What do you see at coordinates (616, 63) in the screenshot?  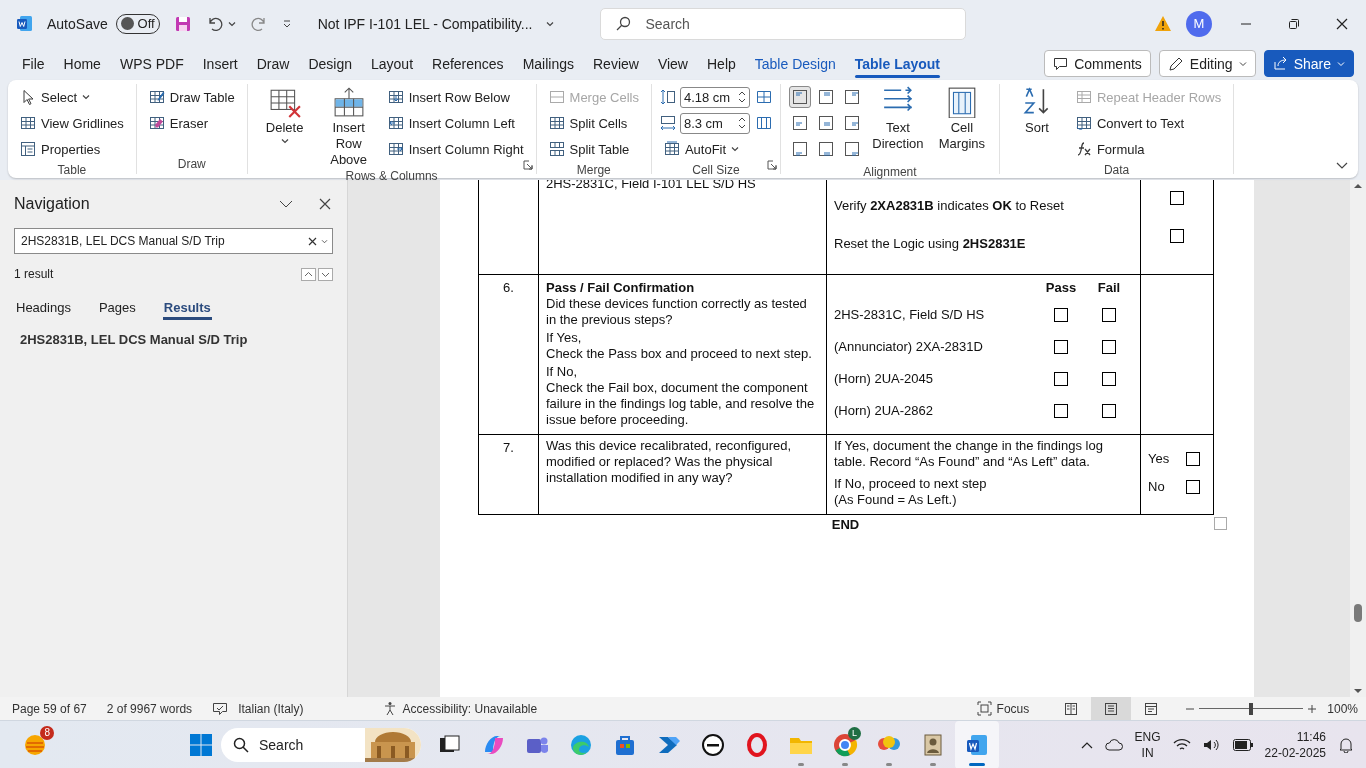 I see `ribbon-tab: Review` at bounding box center [616, 63].